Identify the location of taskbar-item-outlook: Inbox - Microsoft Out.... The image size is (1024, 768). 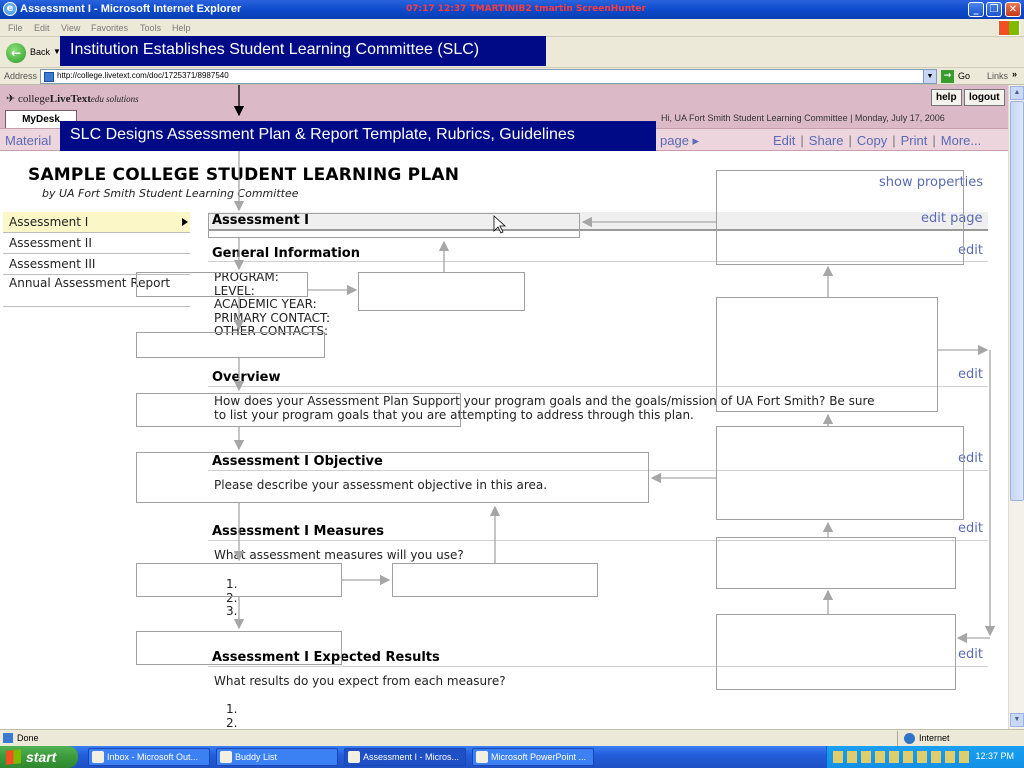
(149, 757).